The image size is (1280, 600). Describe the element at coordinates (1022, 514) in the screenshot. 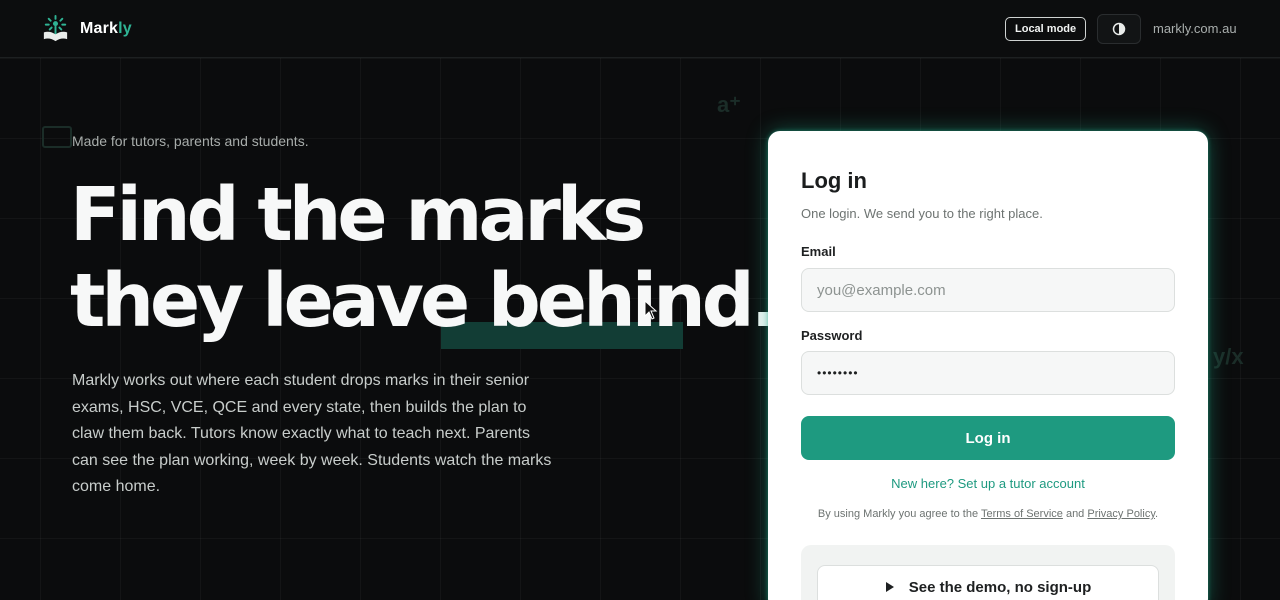

I see `terms-of-service-link: Terms of Service` at that location.